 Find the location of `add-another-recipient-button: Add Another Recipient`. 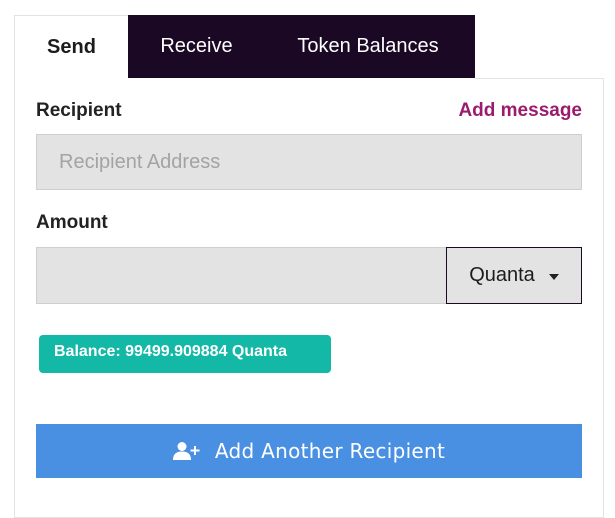

add-another-recipient-button: Add Another Recipient is located at coordinates (309, 451).